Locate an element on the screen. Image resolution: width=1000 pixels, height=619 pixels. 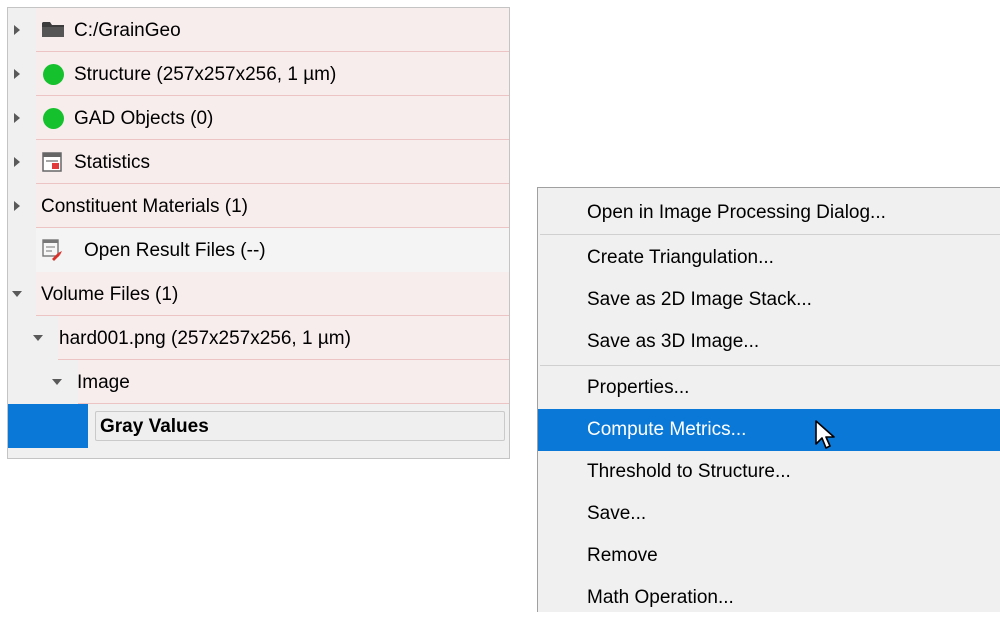
tree-item-label: Open Result Files (--) is located at coordinates (175, 250).